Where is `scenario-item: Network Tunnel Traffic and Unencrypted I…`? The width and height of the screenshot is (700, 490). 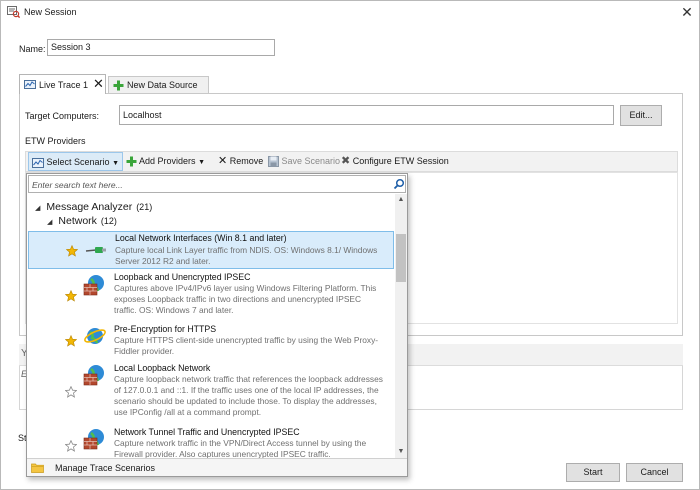 scenario-item: Network Tunnel Traffic and Unencrypted I… is located at coordinates (211, 442).